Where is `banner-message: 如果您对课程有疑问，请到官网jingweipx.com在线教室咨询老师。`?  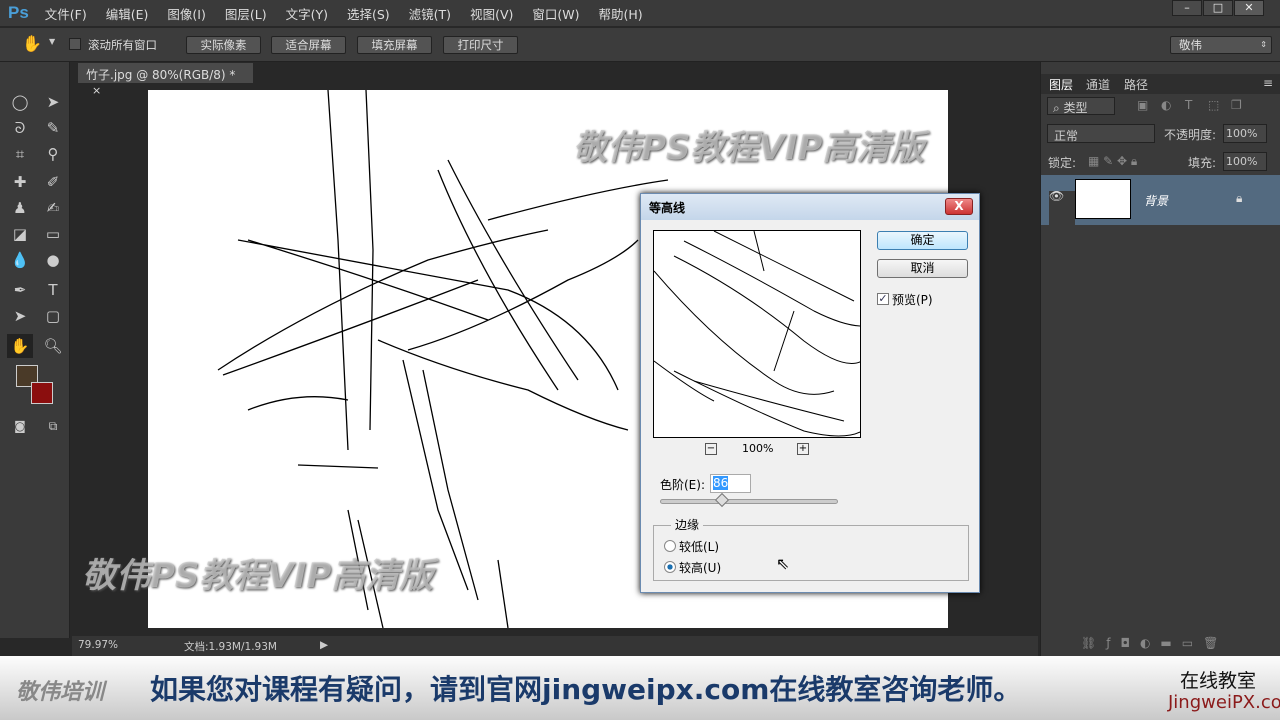
banner-message: 如果您对课程有疑问，请到官网jingweipx.com在线教室咨询老师。 is located at coordinates (586, 689).